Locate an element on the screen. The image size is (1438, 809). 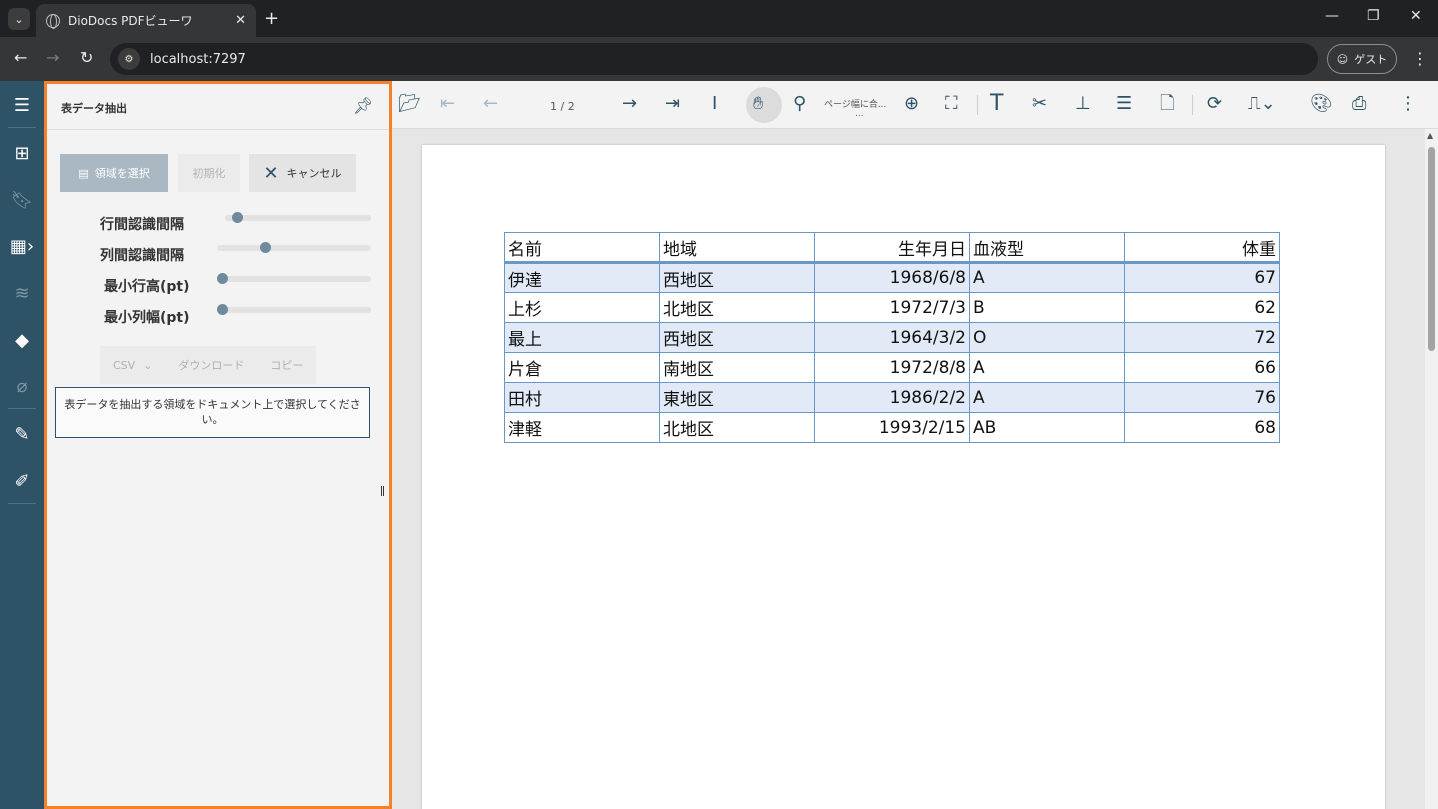
restore-button: ❐ is located at coordinates (1373, 16).